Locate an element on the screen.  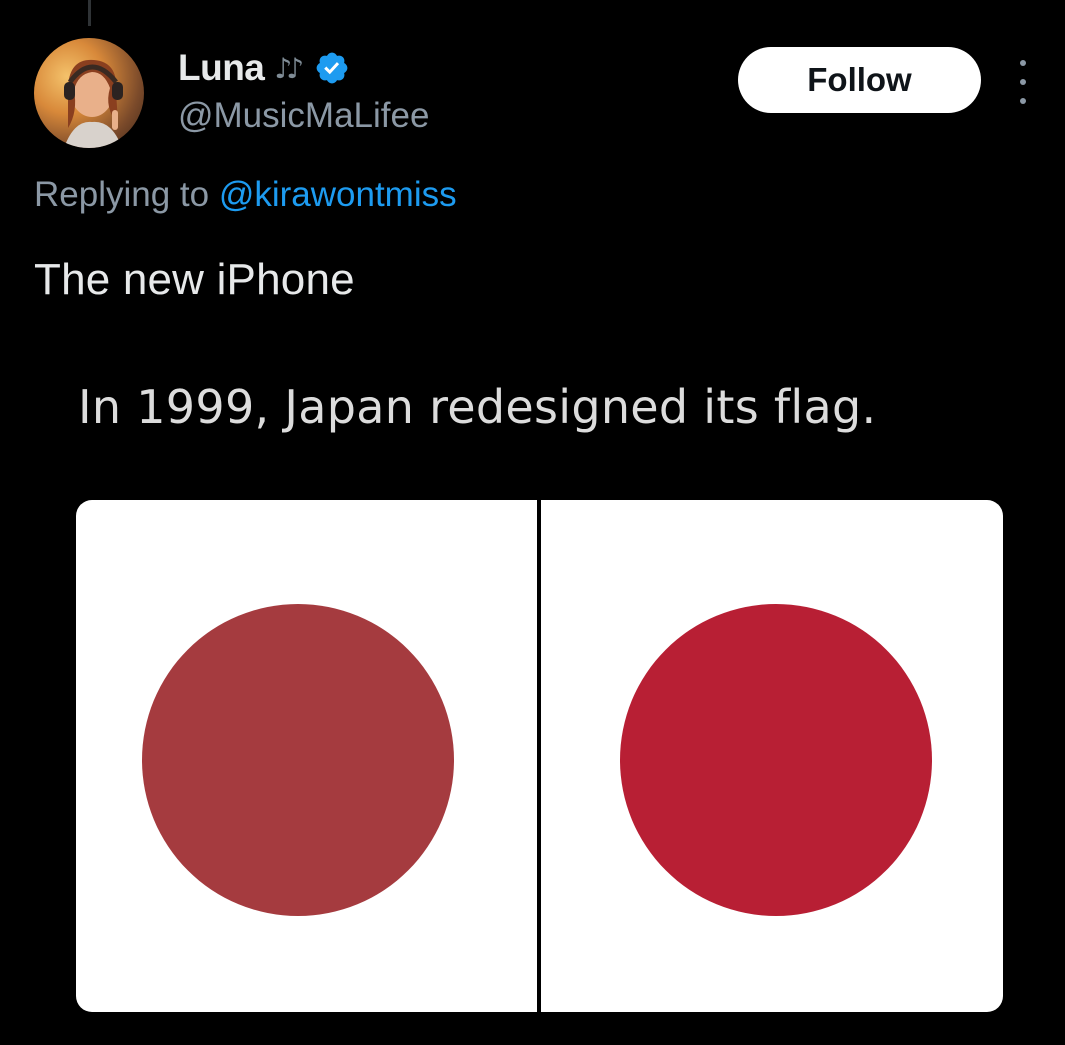
reply-target-link: @kirawontmiss is located at coordinates (338, 194).